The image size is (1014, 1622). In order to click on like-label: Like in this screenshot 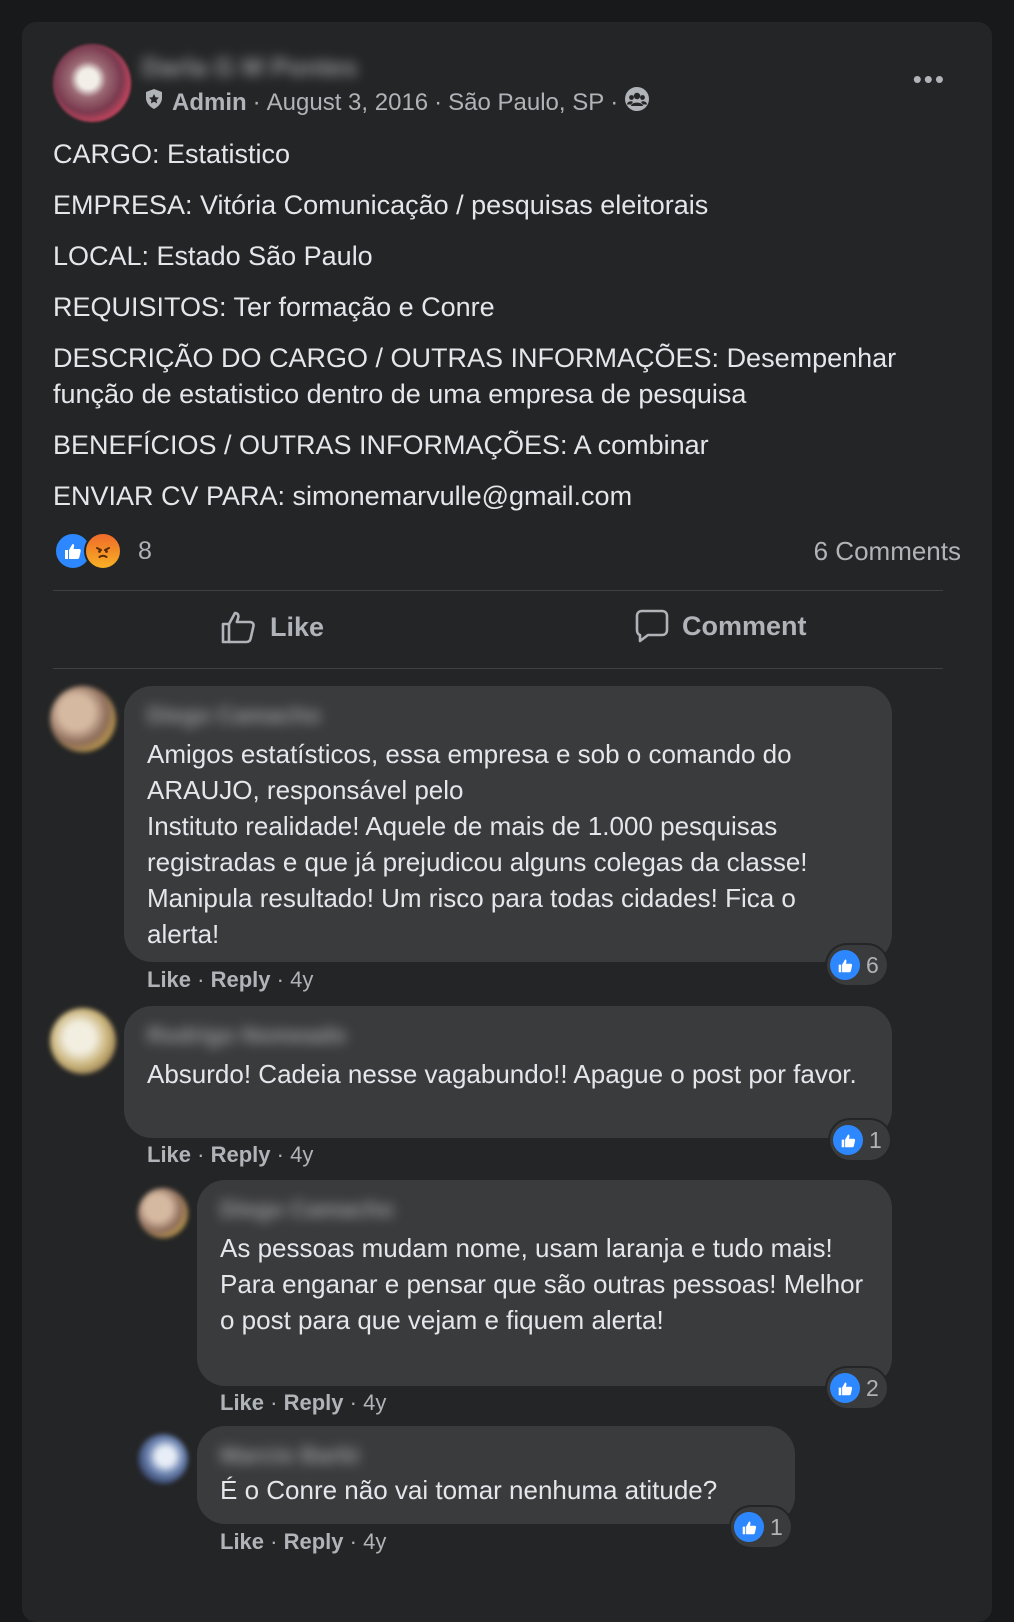, I will do `click(297, 626)`.